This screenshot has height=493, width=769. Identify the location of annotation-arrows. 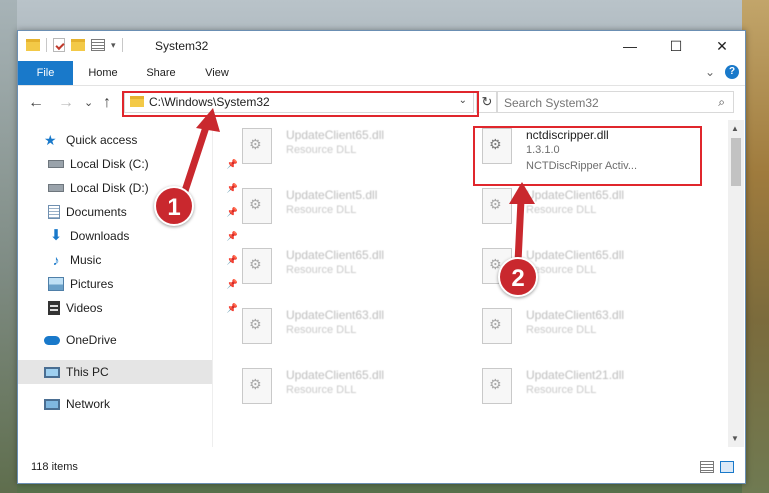
(356, 187).